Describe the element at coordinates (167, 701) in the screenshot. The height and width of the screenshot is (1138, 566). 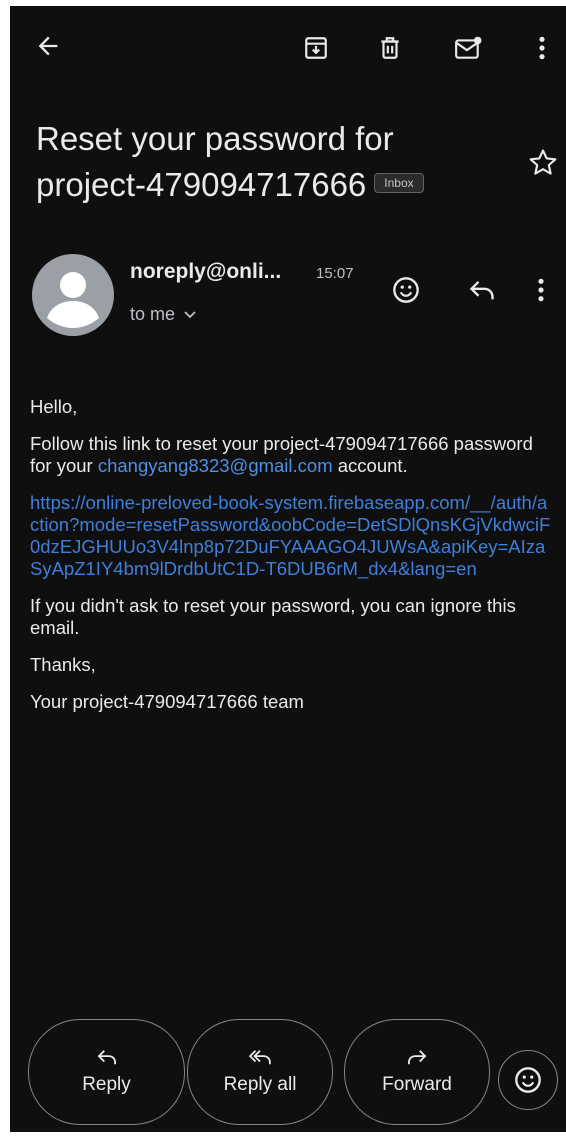
I see `signature: Your project-479094717666 team` at that location.